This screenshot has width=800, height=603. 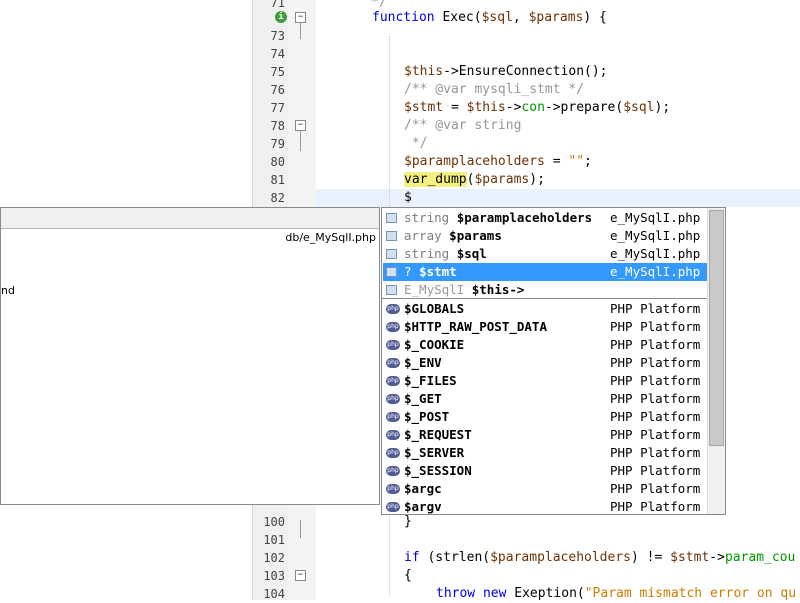 I want to click on completion-name: $HTTP_RAW_POST_DATA, so click(x=475, y=326).